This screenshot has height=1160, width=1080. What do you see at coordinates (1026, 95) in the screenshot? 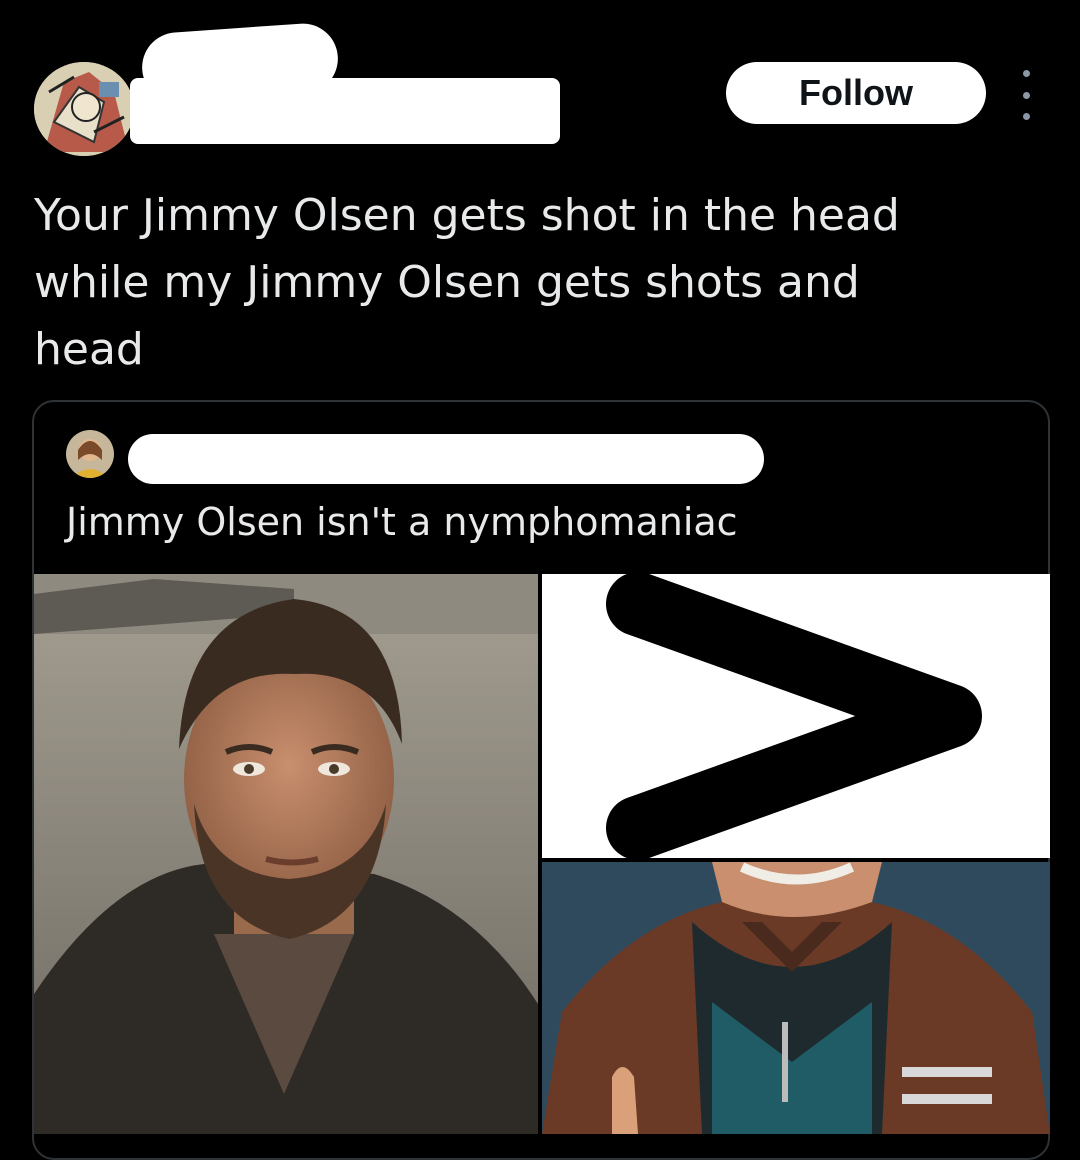
I see `more-options-icon` at bounding box center [1026, 95].